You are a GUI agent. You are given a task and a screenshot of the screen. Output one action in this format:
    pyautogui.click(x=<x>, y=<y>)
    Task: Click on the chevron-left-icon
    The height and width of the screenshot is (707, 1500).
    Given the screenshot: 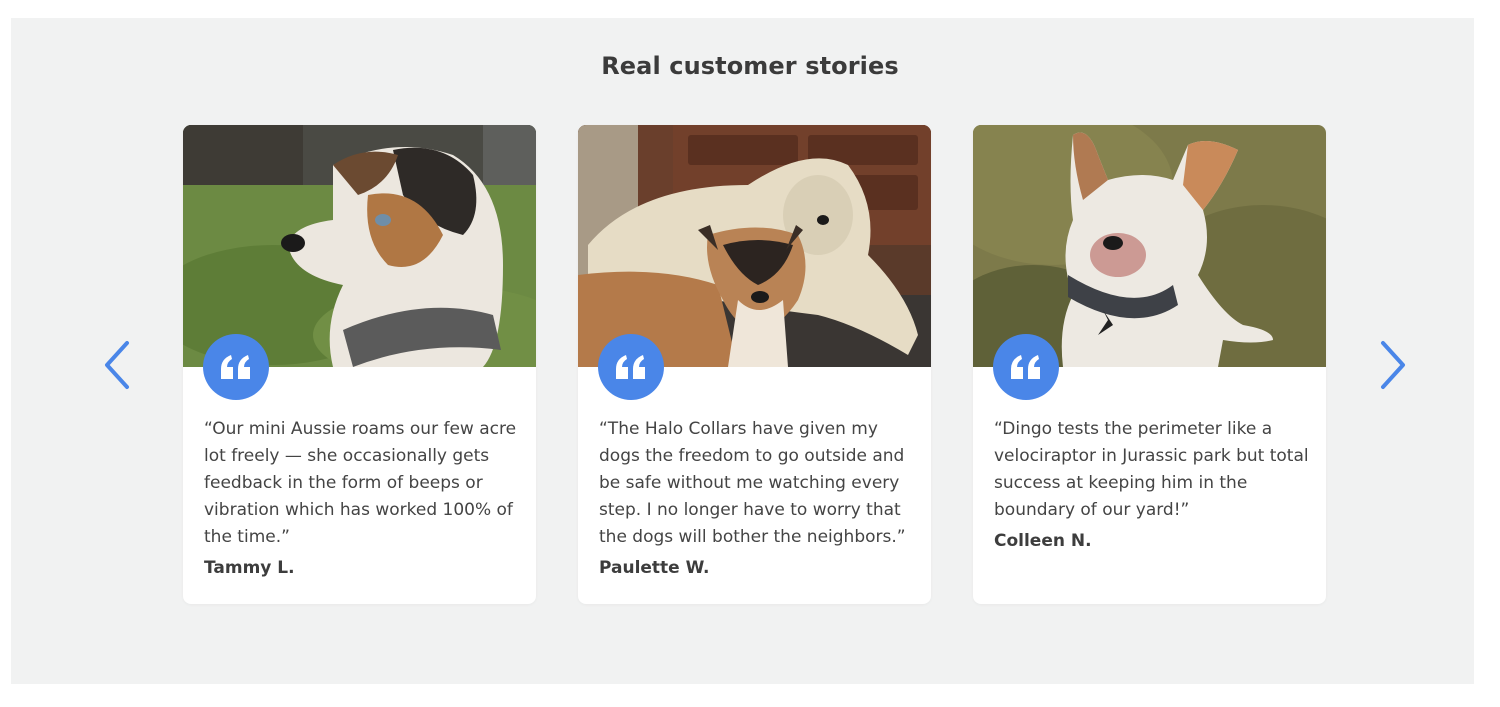 What is the action you would take?
    pyautogui.click(x=117, y=365)
    